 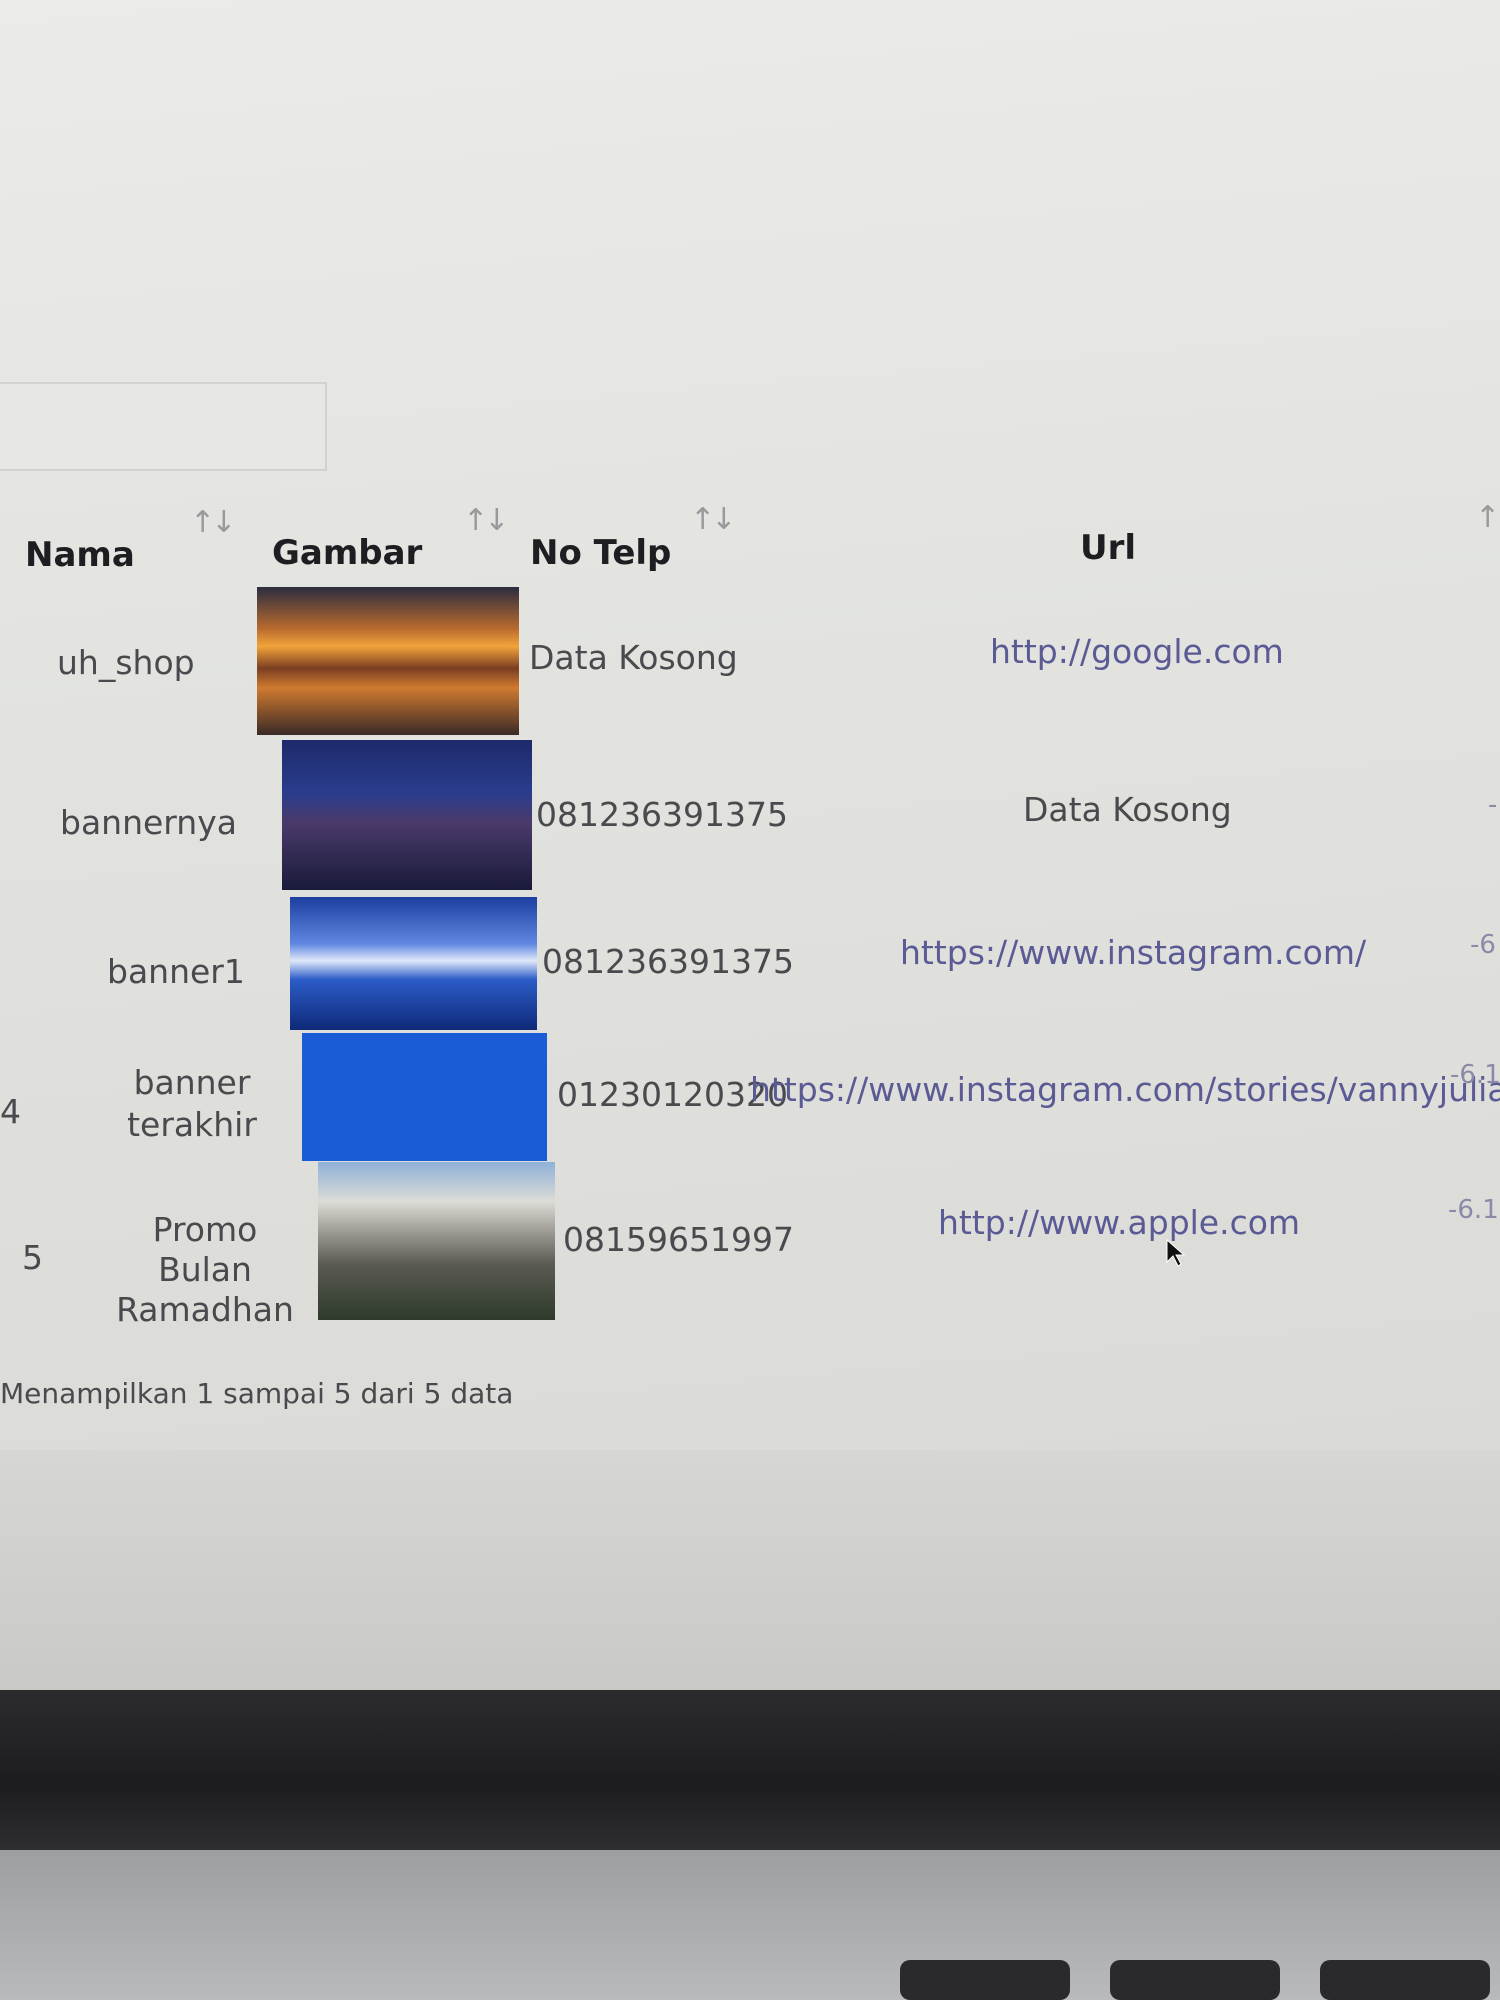 I want to click on cell-nama: Promo Bulan Ramadhan, so click(x=205, y=1269).